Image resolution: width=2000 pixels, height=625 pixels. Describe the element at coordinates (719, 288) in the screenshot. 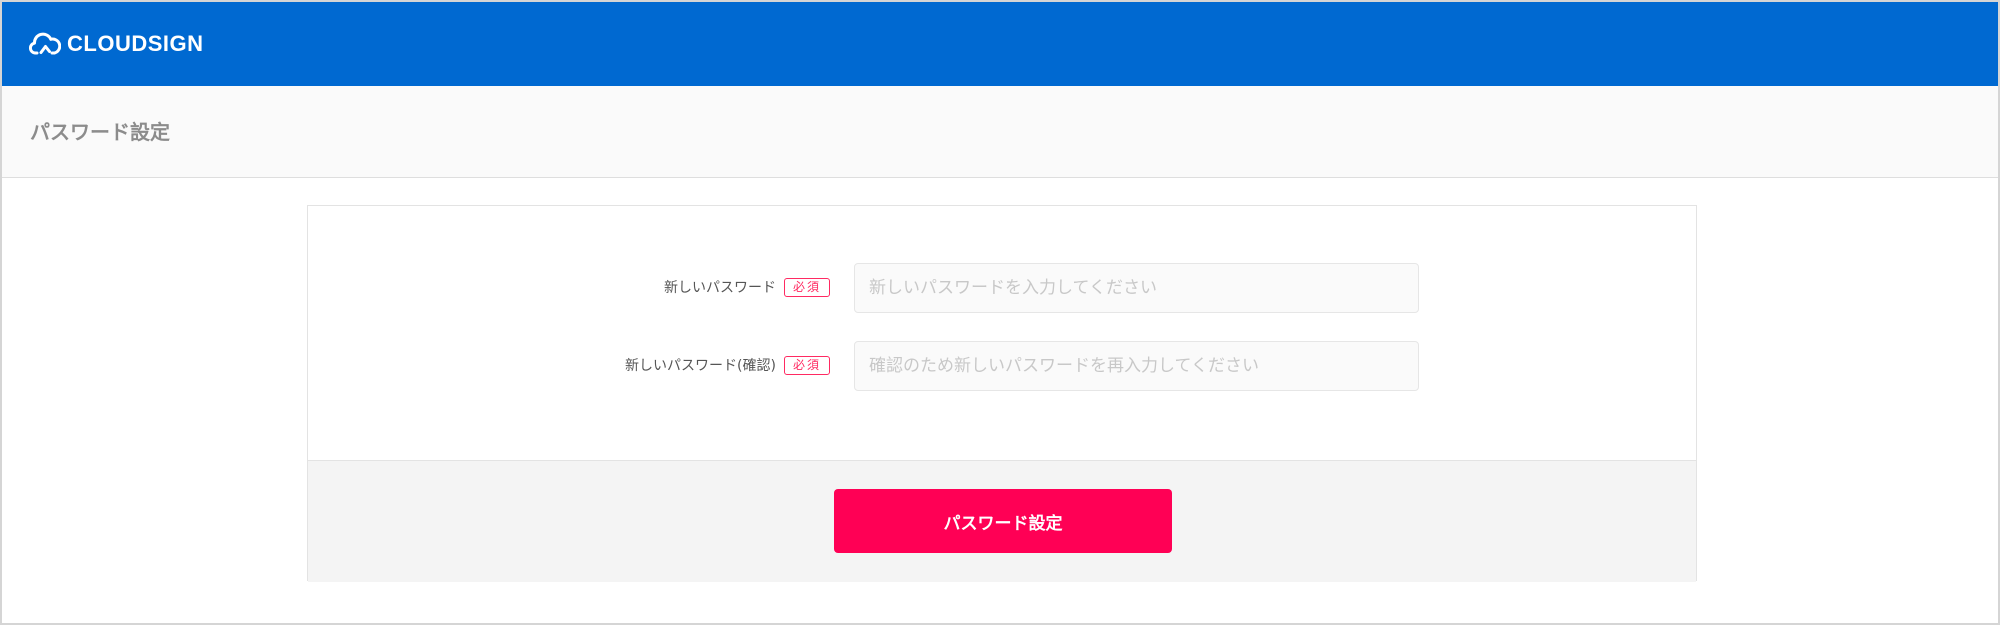

I see `new-password-label: 新しいパスワード` at that location.